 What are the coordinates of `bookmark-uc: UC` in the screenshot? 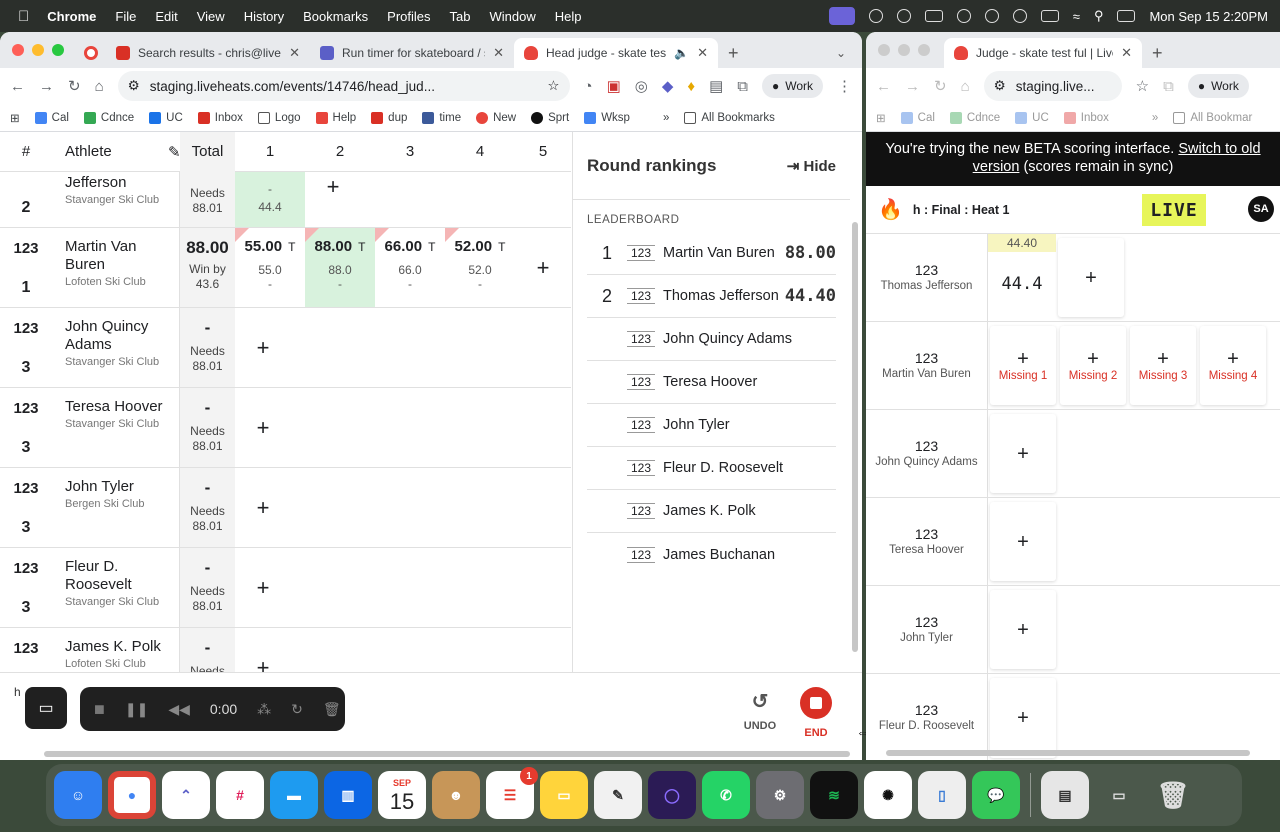 It's located at (1032, 117).